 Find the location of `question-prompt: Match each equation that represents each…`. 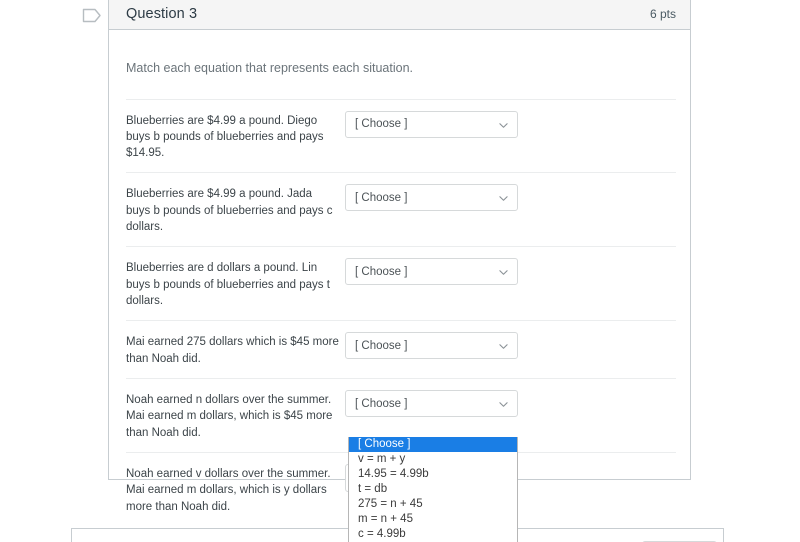

question-prompt: Match each equation that represents each… is located at coordinates (269, 68).